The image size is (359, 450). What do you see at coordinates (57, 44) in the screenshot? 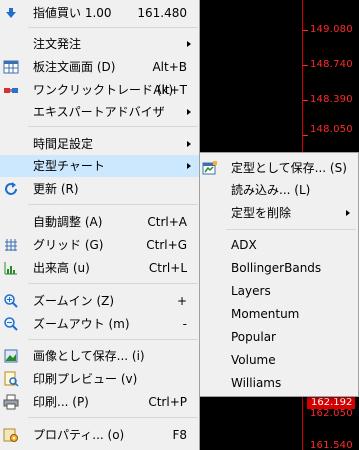
I see `menu-item-label: 注文発注` at bounding box center [57, 44].